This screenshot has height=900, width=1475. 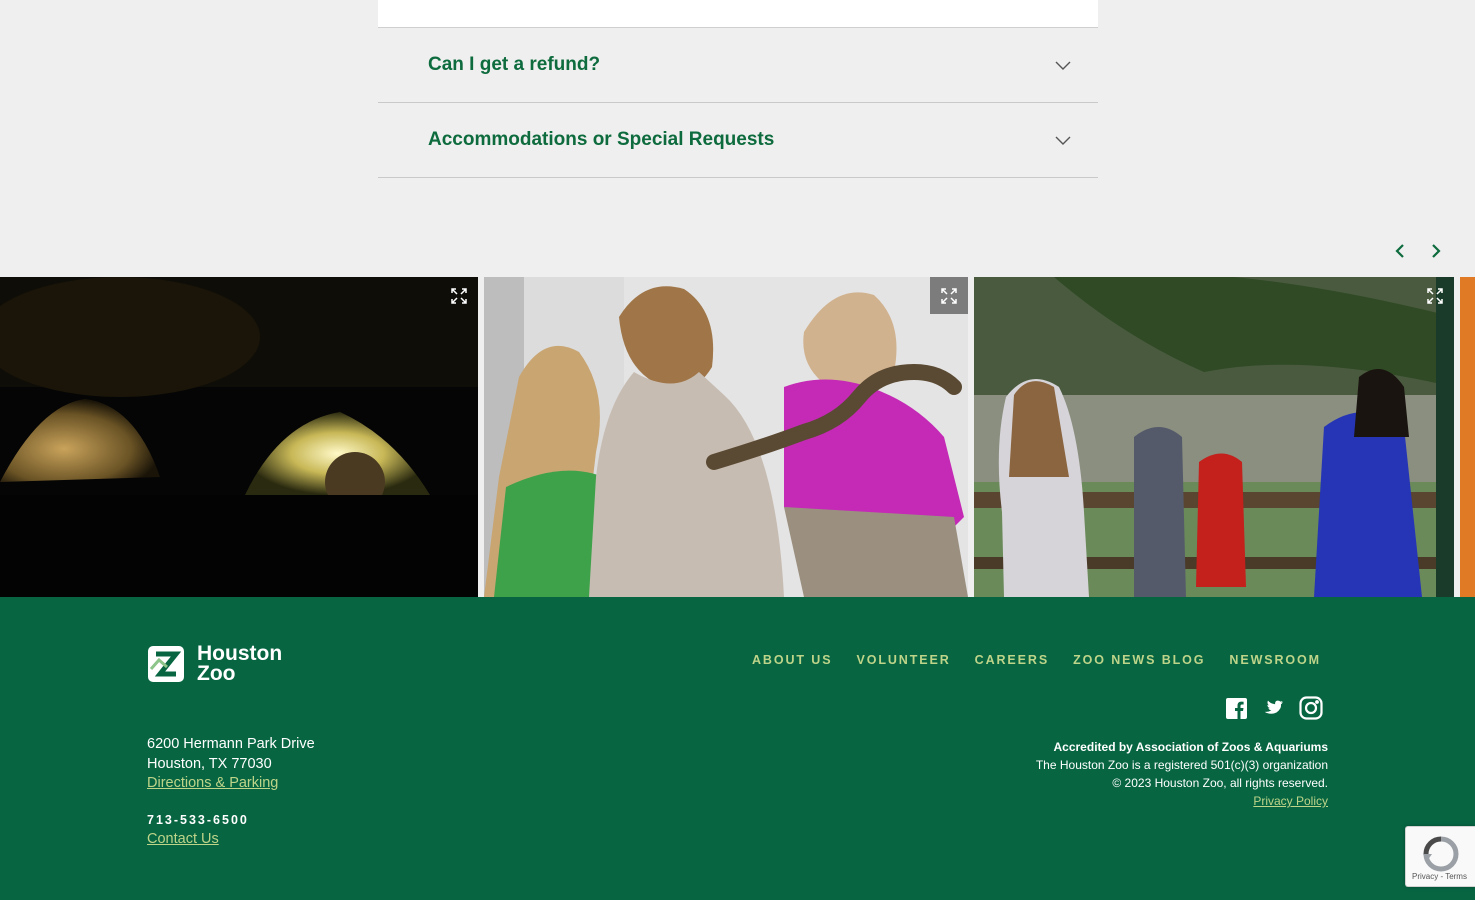 What do you see at coordinates (1275, 660) in the screenshot?
I see `footer-nav-newsroom: NEWSROOM` at bounding box center [1275, 660].